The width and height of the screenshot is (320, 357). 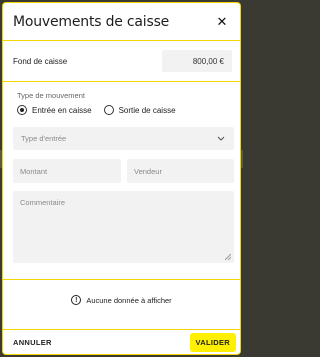 What do you see at coordinates (212, 342) in the screenshot?
I see `validate-button: VALIDER` at bounding box center [212, 342].